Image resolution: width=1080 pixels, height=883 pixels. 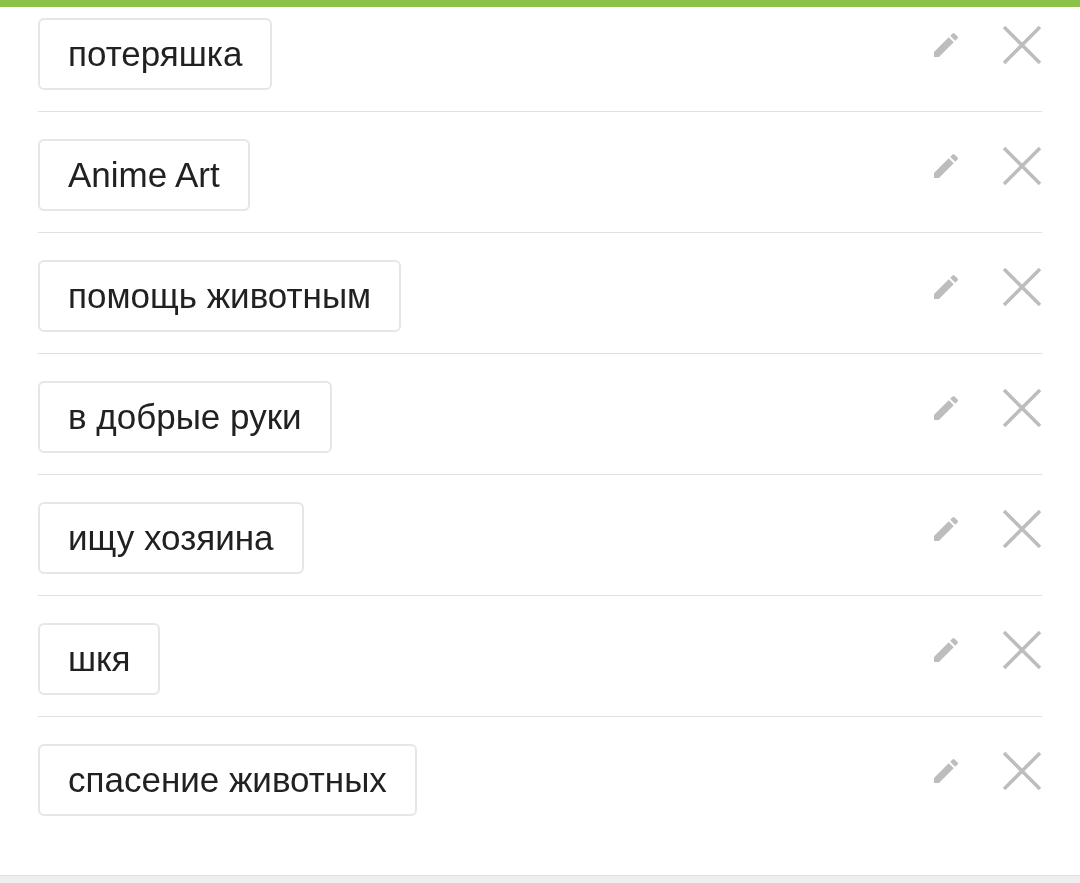 I want to click on tag-chip: ищу хозяина, so click(x=171, y=538).